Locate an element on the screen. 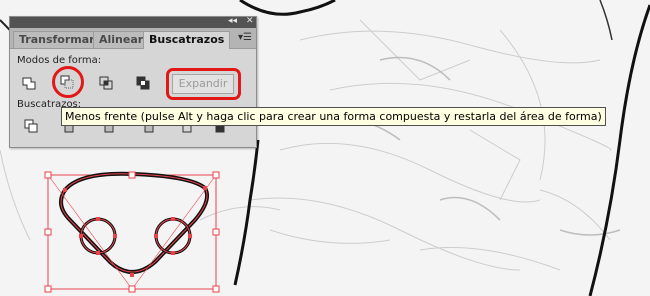  intersect-icon is located at coordinates (106, 83).